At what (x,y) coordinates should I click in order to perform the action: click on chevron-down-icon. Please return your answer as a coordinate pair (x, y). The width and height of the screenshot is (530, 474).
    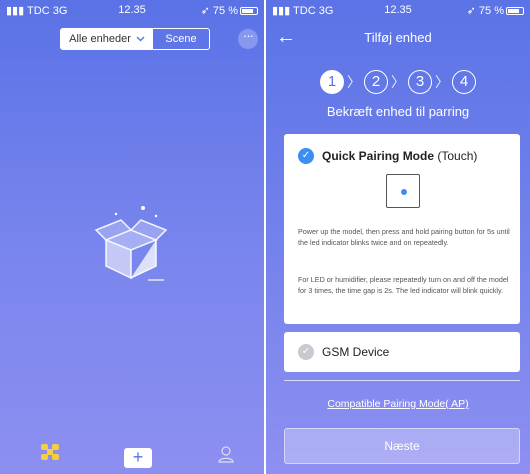
    Looking at the image, I should click on (140, 39).